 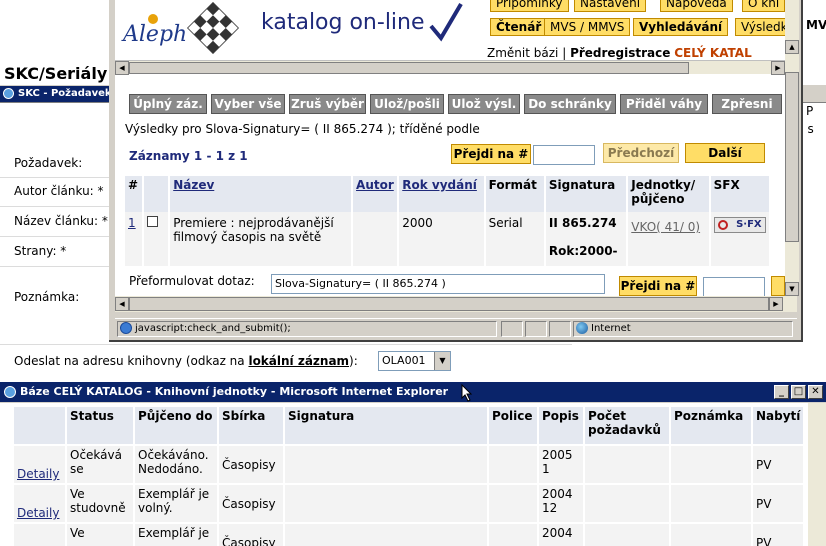 I want to click on row-author, so click(x=376, y=239).